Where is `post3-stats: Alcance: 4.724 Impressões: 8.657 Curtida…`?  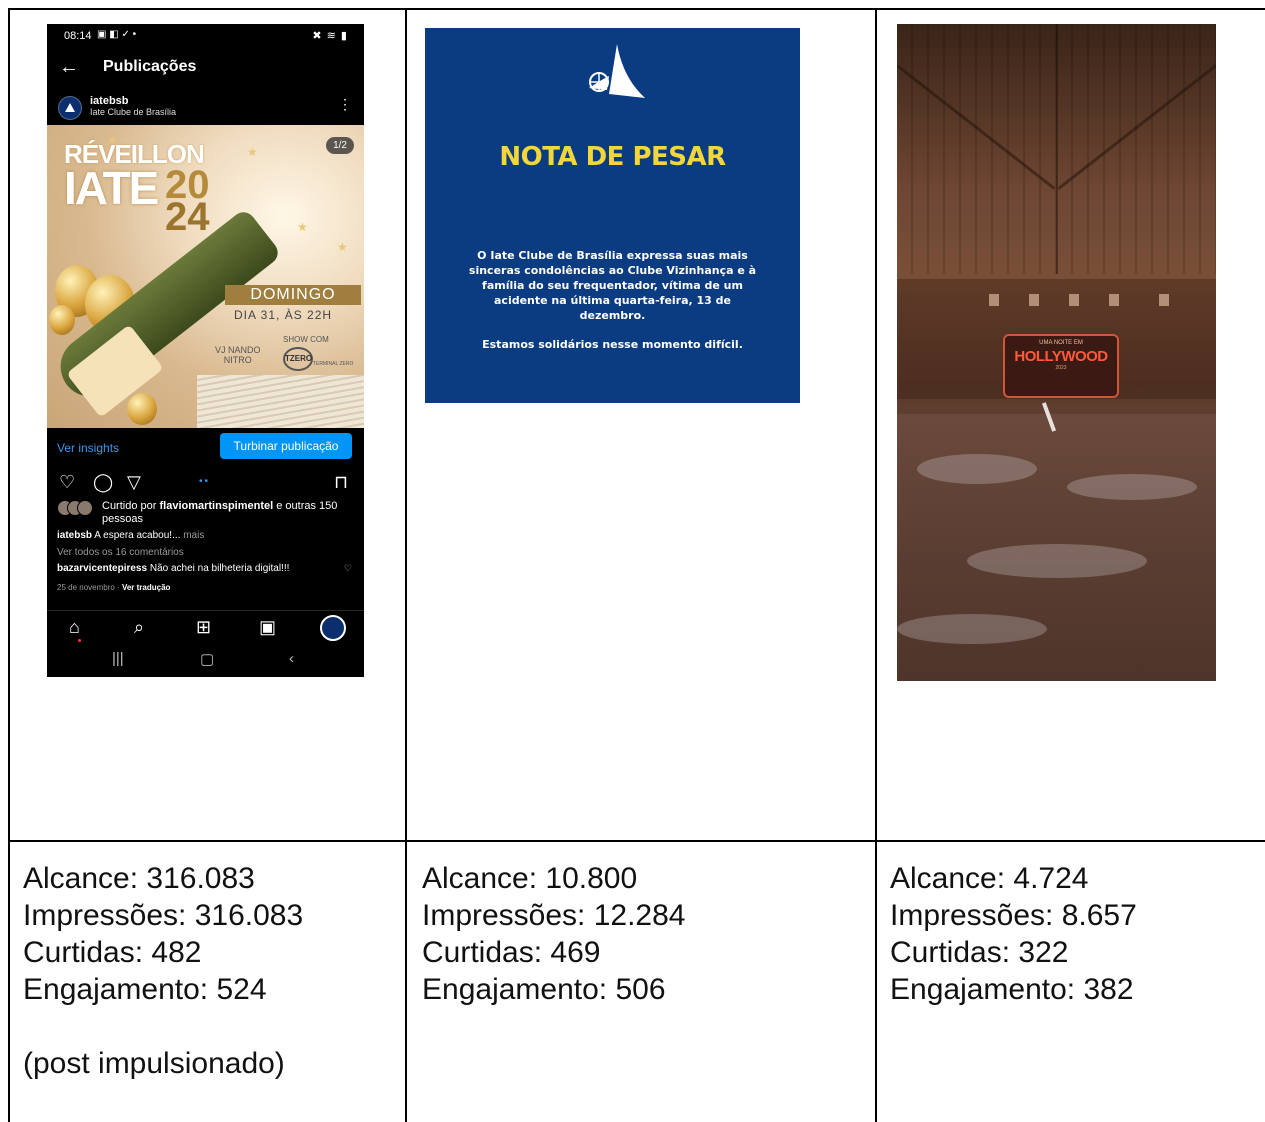 post3-stats: Alcance: 4.724 Impressões: 8.657 Curtida… is located at coordinates (1013, 934).